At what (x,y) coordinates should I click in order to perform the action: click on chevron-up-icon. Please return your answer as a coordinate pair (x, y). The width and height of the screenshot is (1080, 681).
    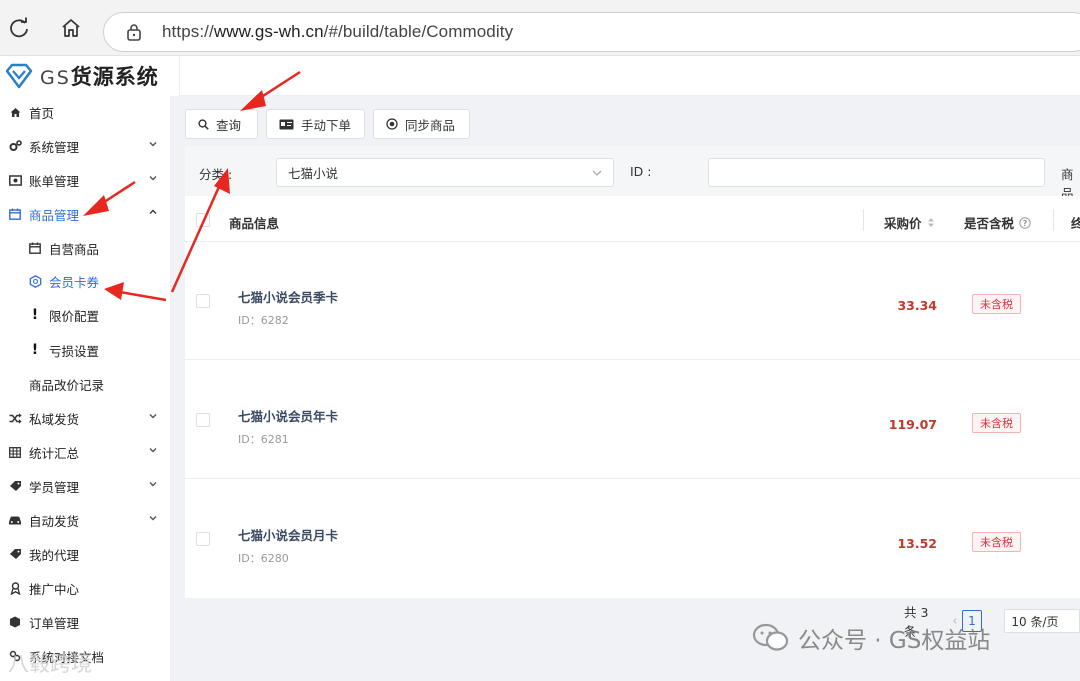
    Looking at the image, I should click on (153, 211).